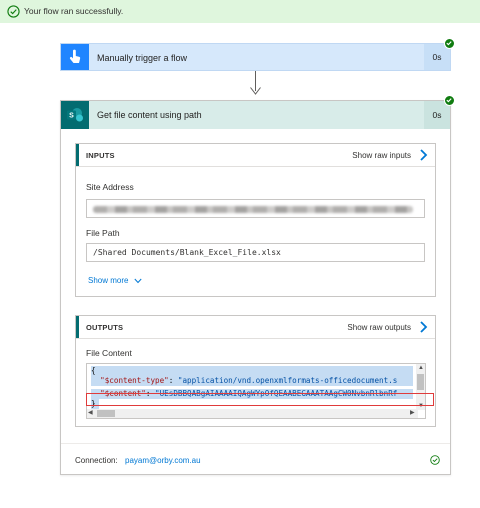 This screenshot has height=508, width=480. Describe the element at coordinates (74, 11) in the screenshot. I see `success-message: Your flow ran successfully.` at that location.